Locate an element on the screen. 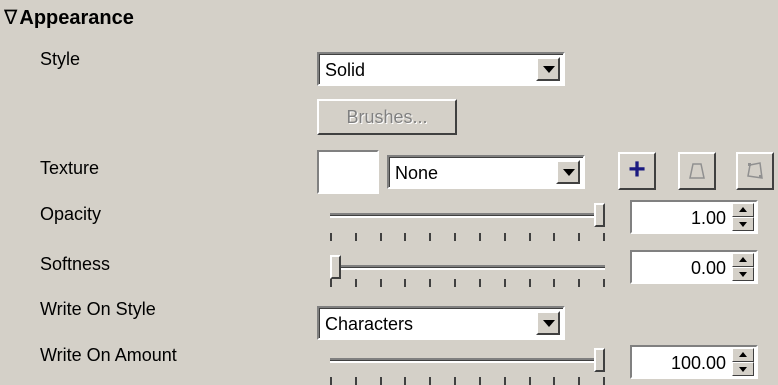 This screenshot has height=385, width=778. write-on-amount-label: Write On Amount is located at coordinates (108, 355).